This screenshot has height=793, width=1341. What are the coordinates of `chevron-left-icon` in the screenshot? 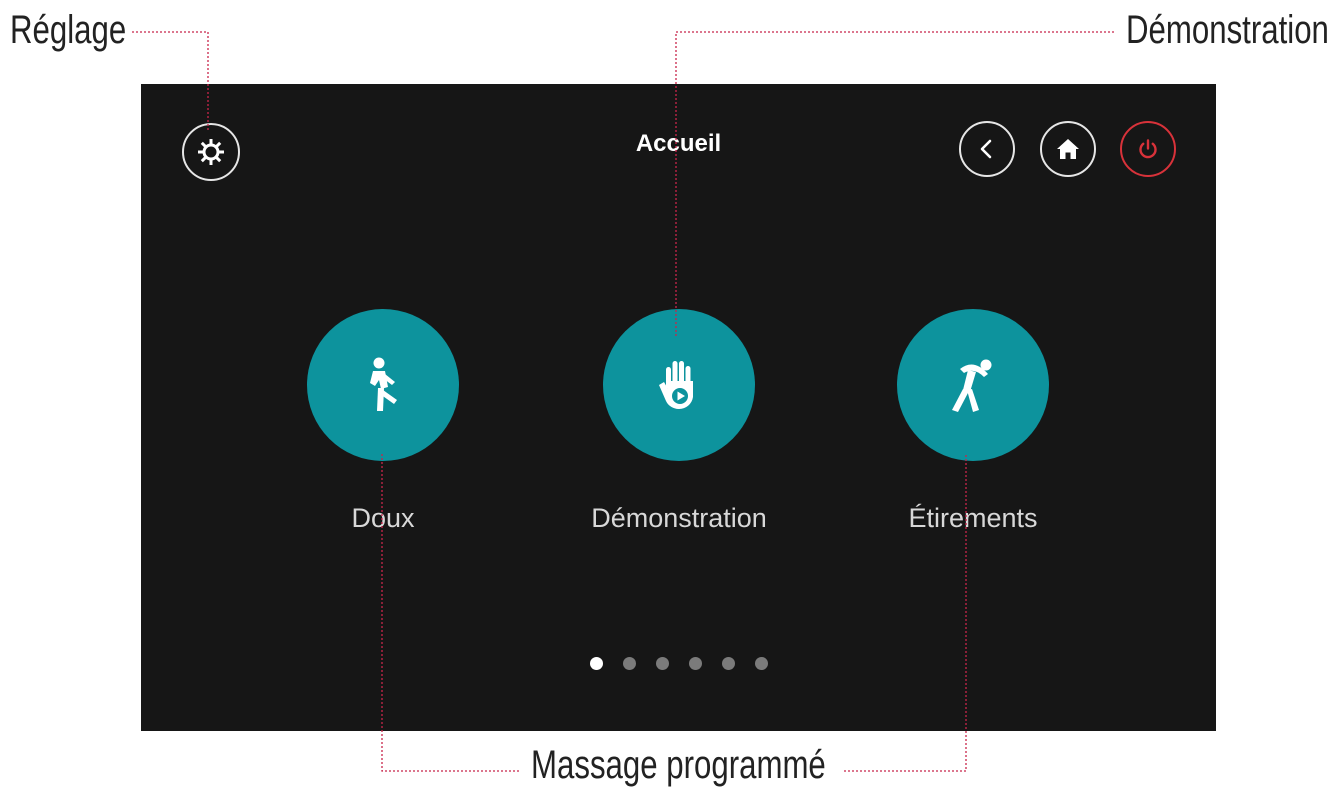 It's located at (986, 149).